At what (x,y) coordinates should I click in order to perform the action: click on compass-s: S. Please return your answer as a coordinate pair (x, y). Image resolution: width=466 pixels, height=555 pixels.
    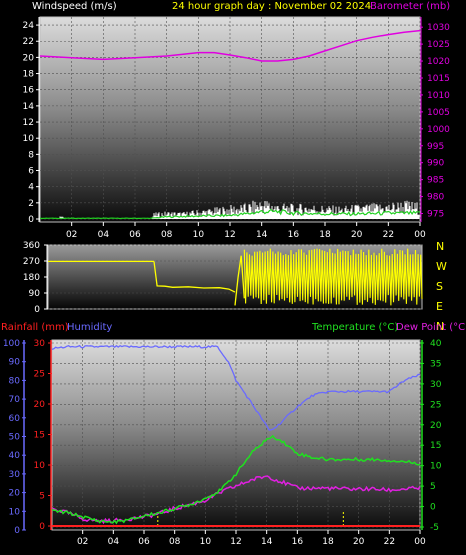
    Looking at the image, I should click on (439, 286).